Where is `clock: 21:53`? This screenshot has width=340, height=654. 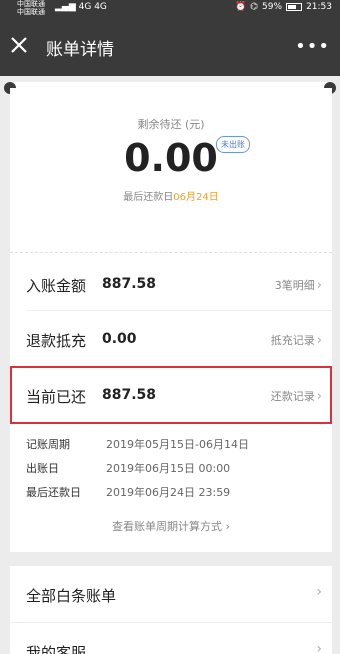 clock: 21:53 is located at coordinates (319, 7).